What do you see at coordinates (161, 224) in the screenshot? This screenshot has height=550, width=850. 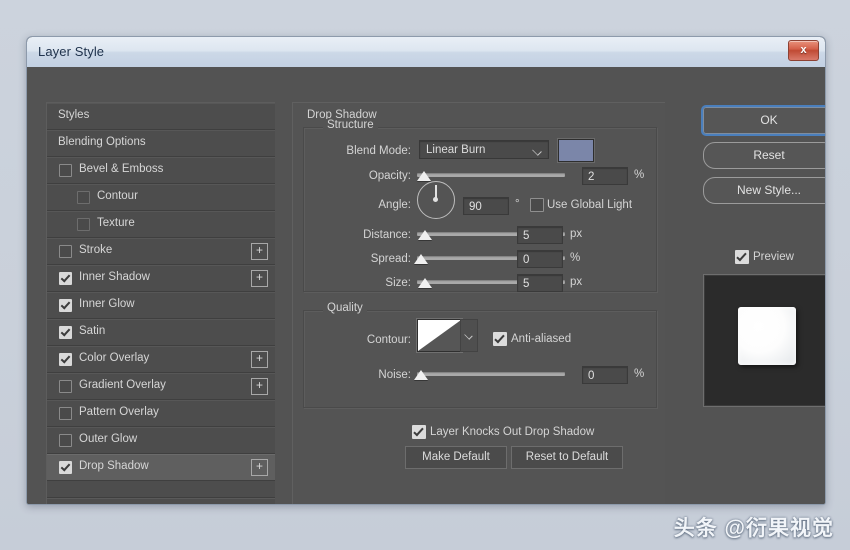 I see `style-list-item: Texture` at bounding box center [161, 224].